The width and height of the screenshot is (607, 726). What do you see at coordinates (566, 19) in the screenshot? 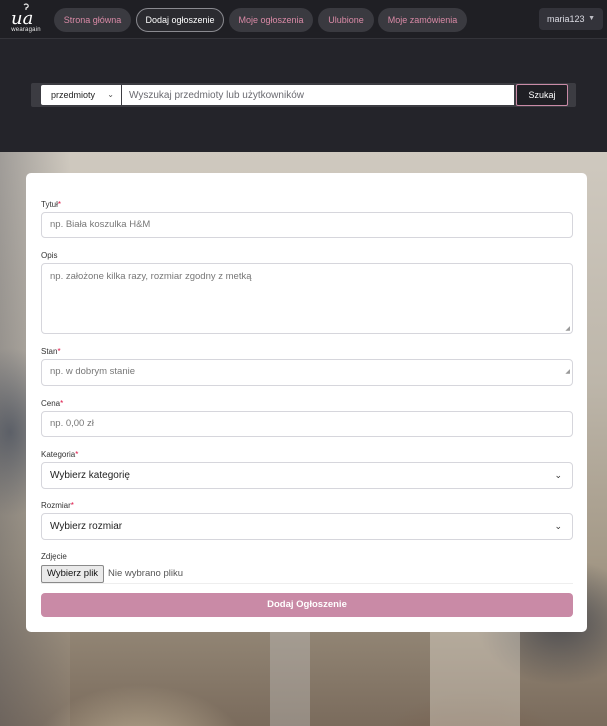
I see `username: maria123` at bounding box center [566, 19].